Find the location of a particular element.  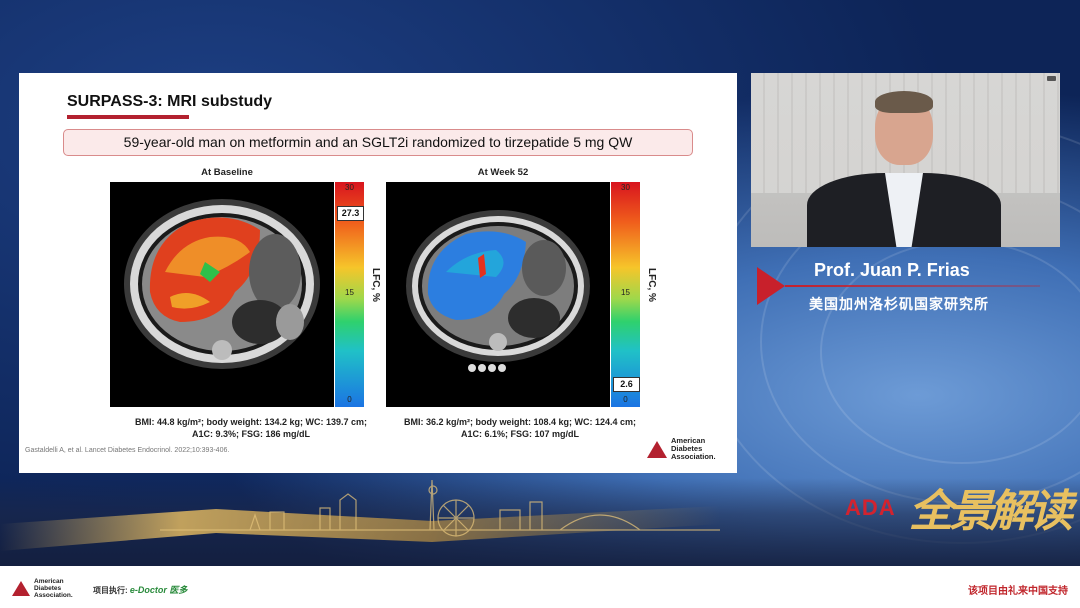

ada-logo-text: American Diabetes Association. is located at coordinates (693, 449).